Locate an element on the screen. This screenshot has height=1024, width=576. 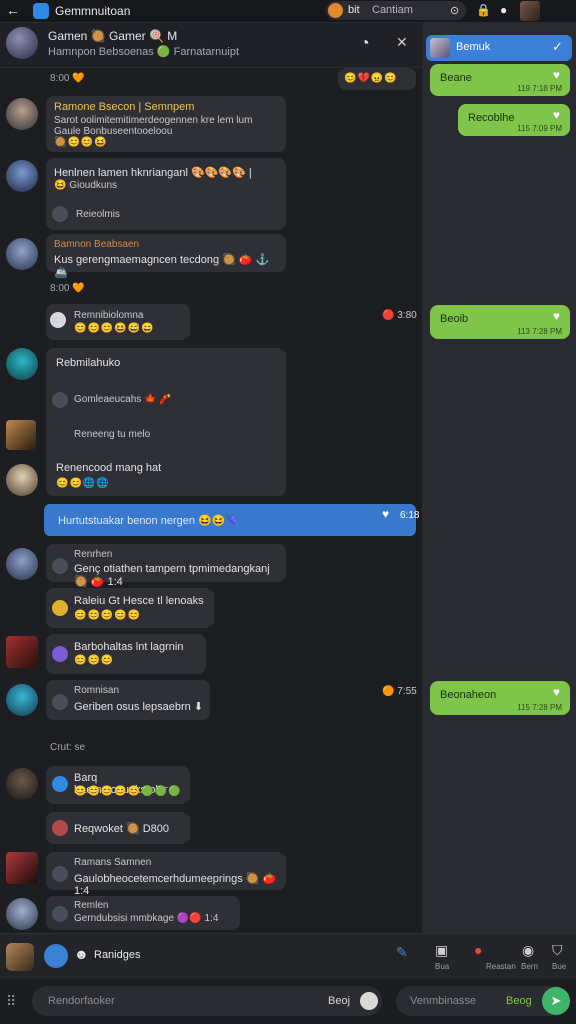
action-label: Ranidges is located at coordinates (117, 955).